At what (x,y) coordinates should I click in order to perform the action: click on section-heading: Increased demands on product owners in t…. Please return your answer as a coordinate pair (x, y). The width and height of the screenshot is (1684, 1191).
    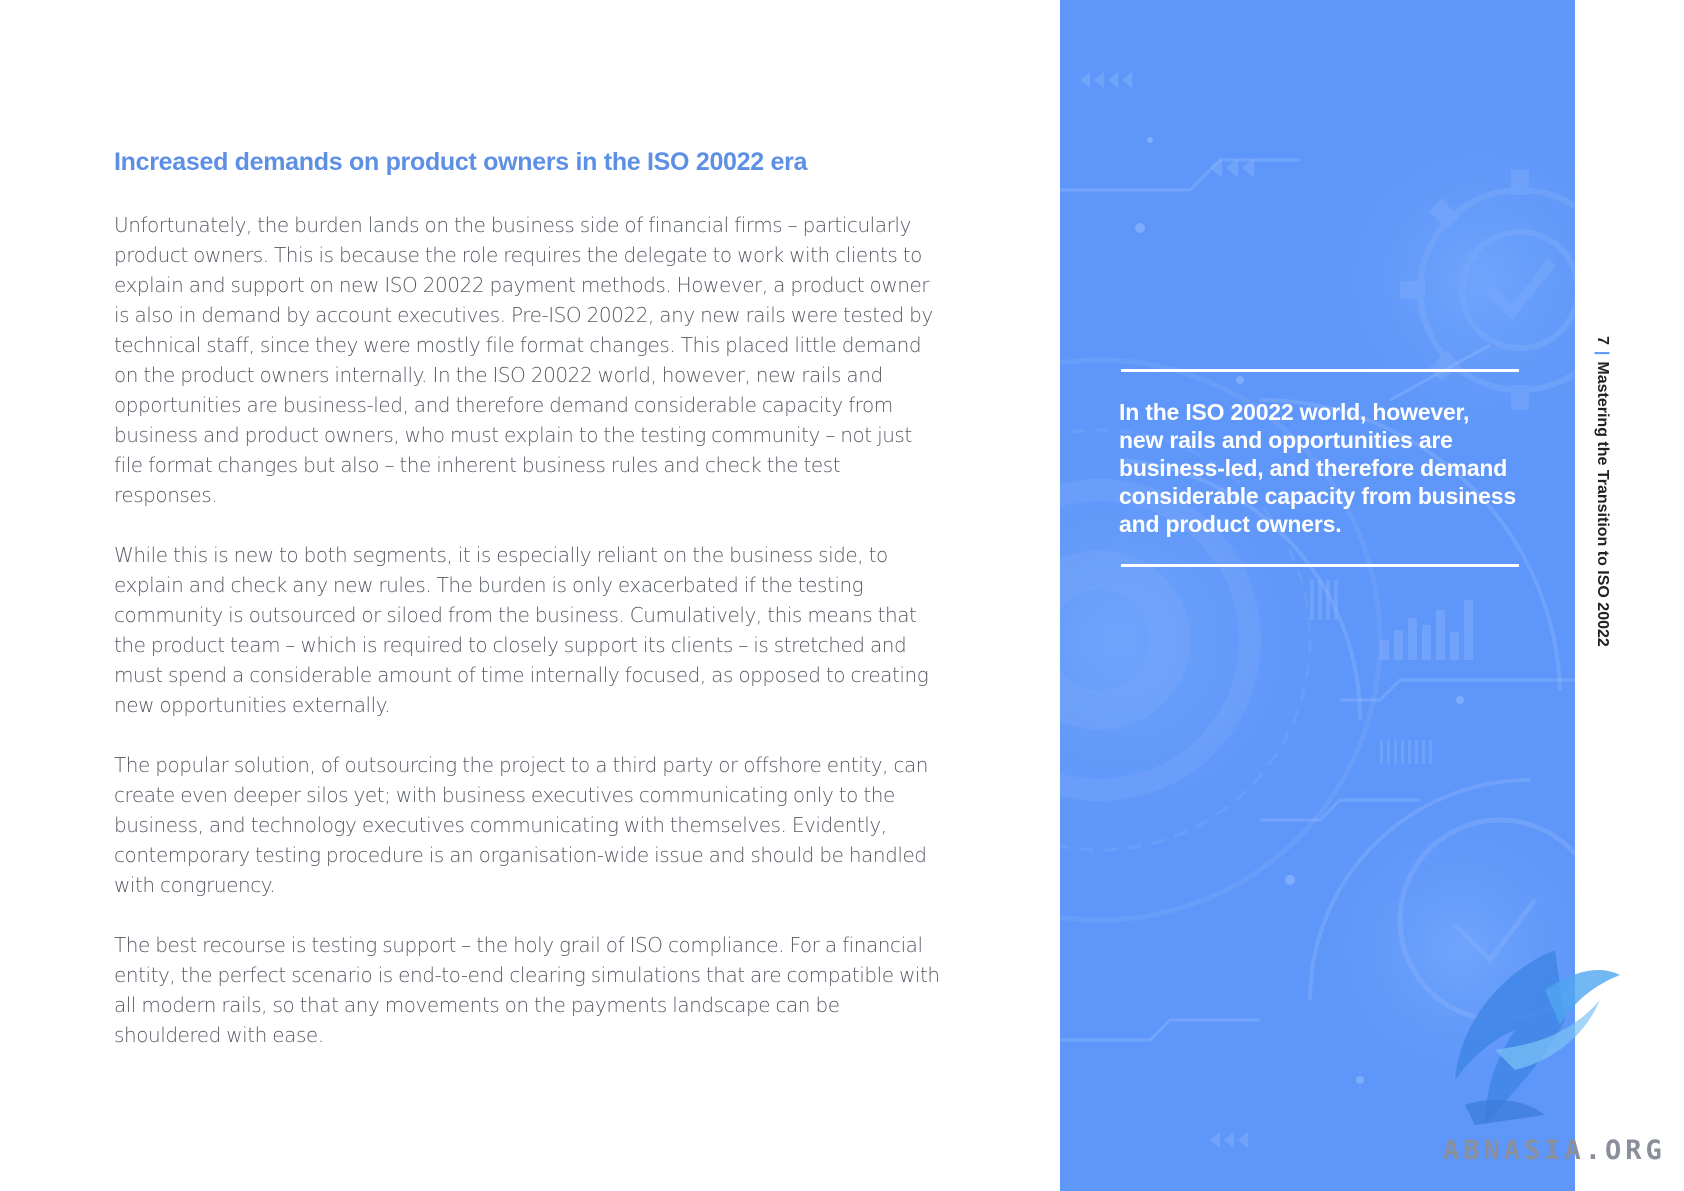
    Looking at the image, I should click on (461, 162).